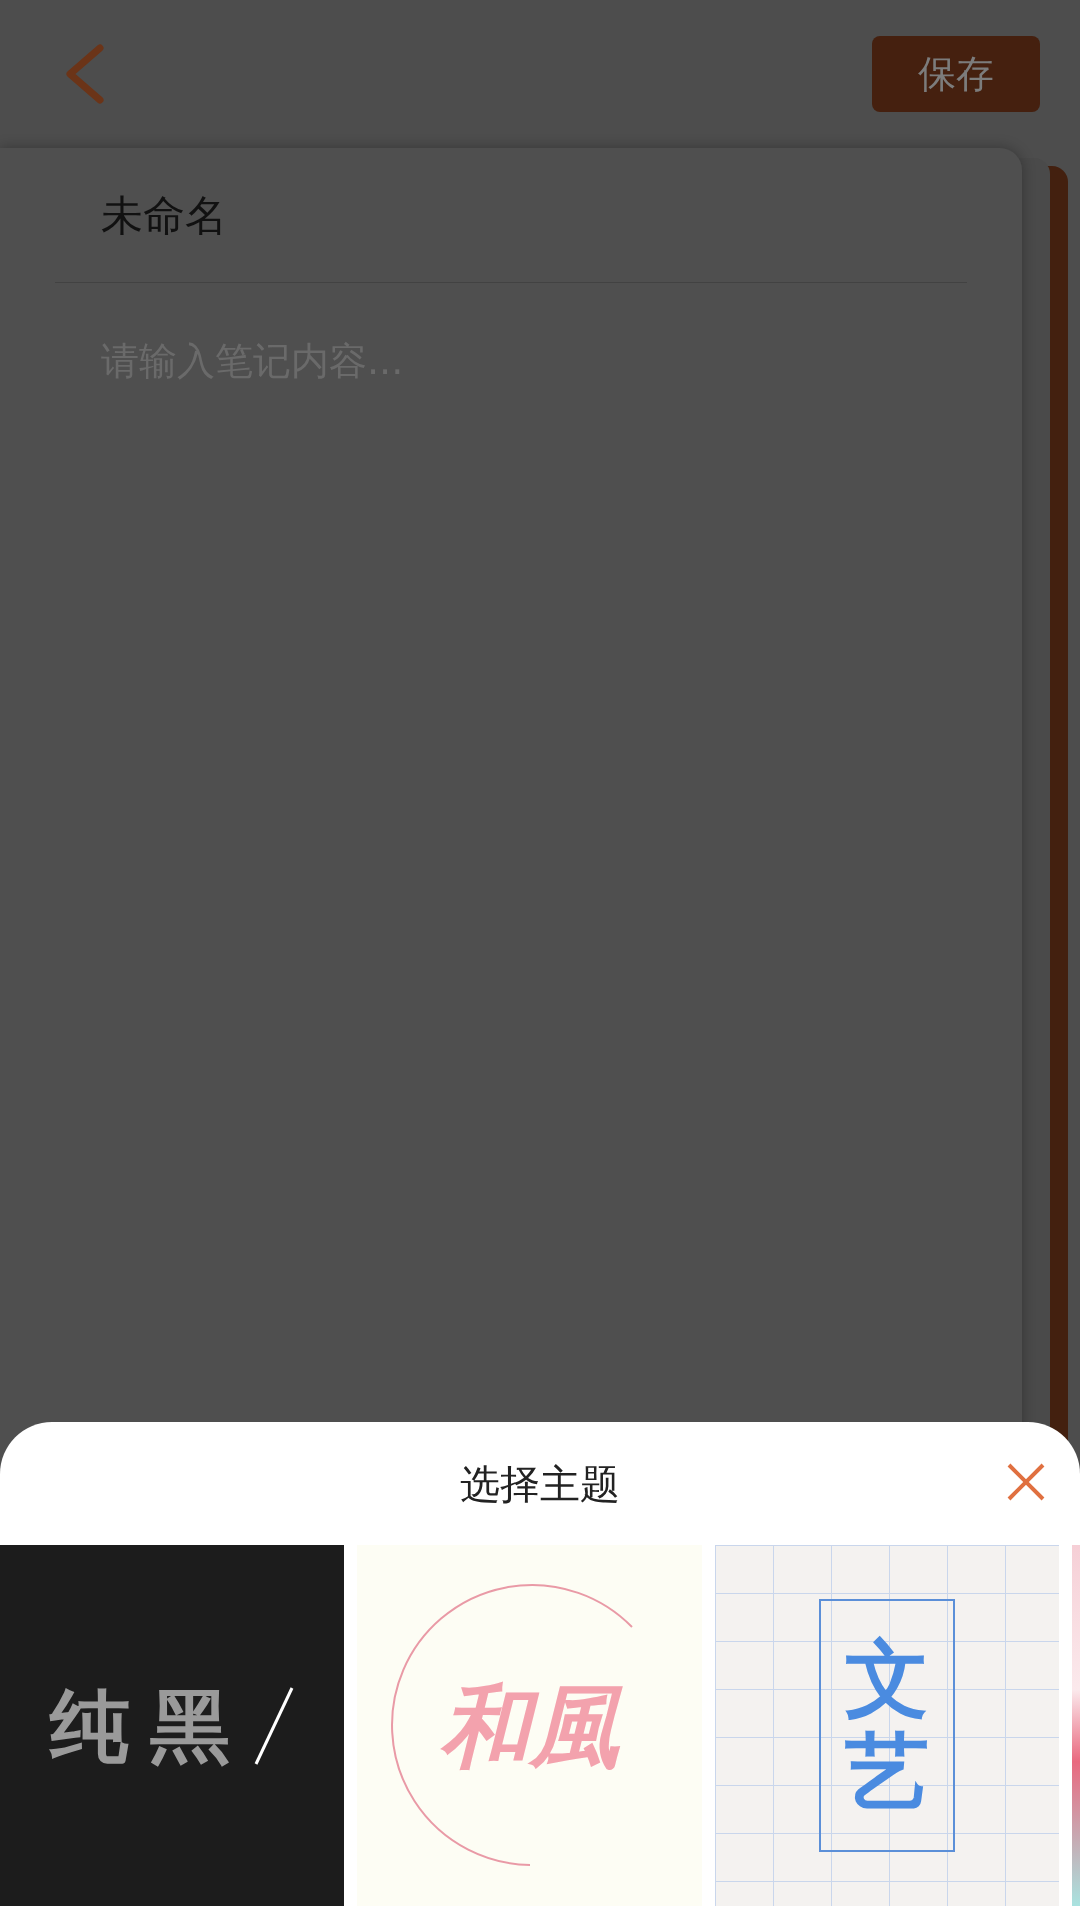 The image size is (1080, 1920). What do you see at coordinates (150, 1725) in the screenshot?
I see `theme-name: 纯黑` at bounding box center [150, 1725].